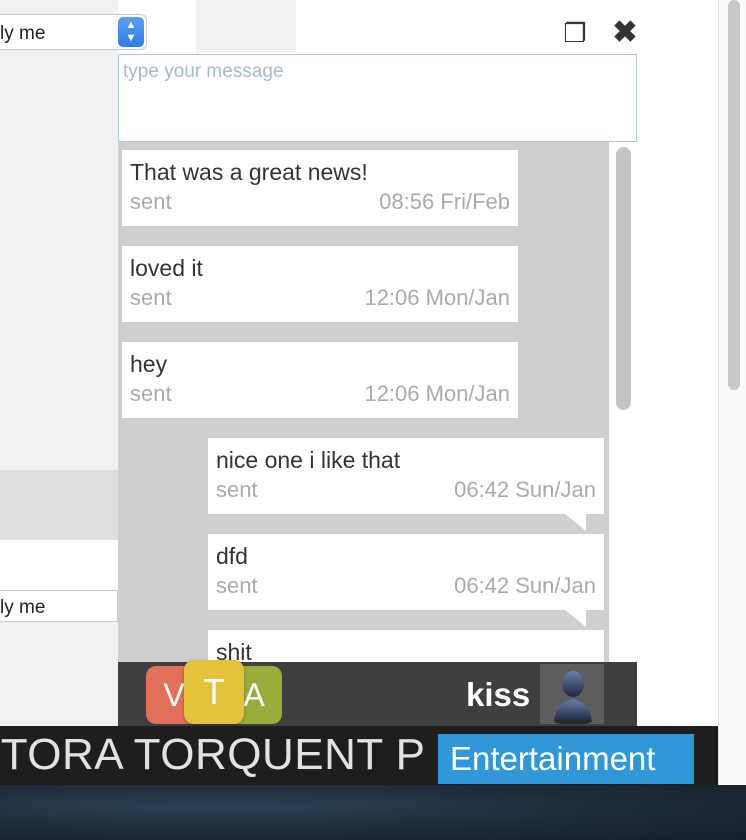 Image resolution: width=746 pixels, height=840 pixels. What do you see at coordinates (406, 580) in the screenshot?
I see `message-bubble: dfd sent 06:42 Sun/Jan` at bounding box center [406, 580].